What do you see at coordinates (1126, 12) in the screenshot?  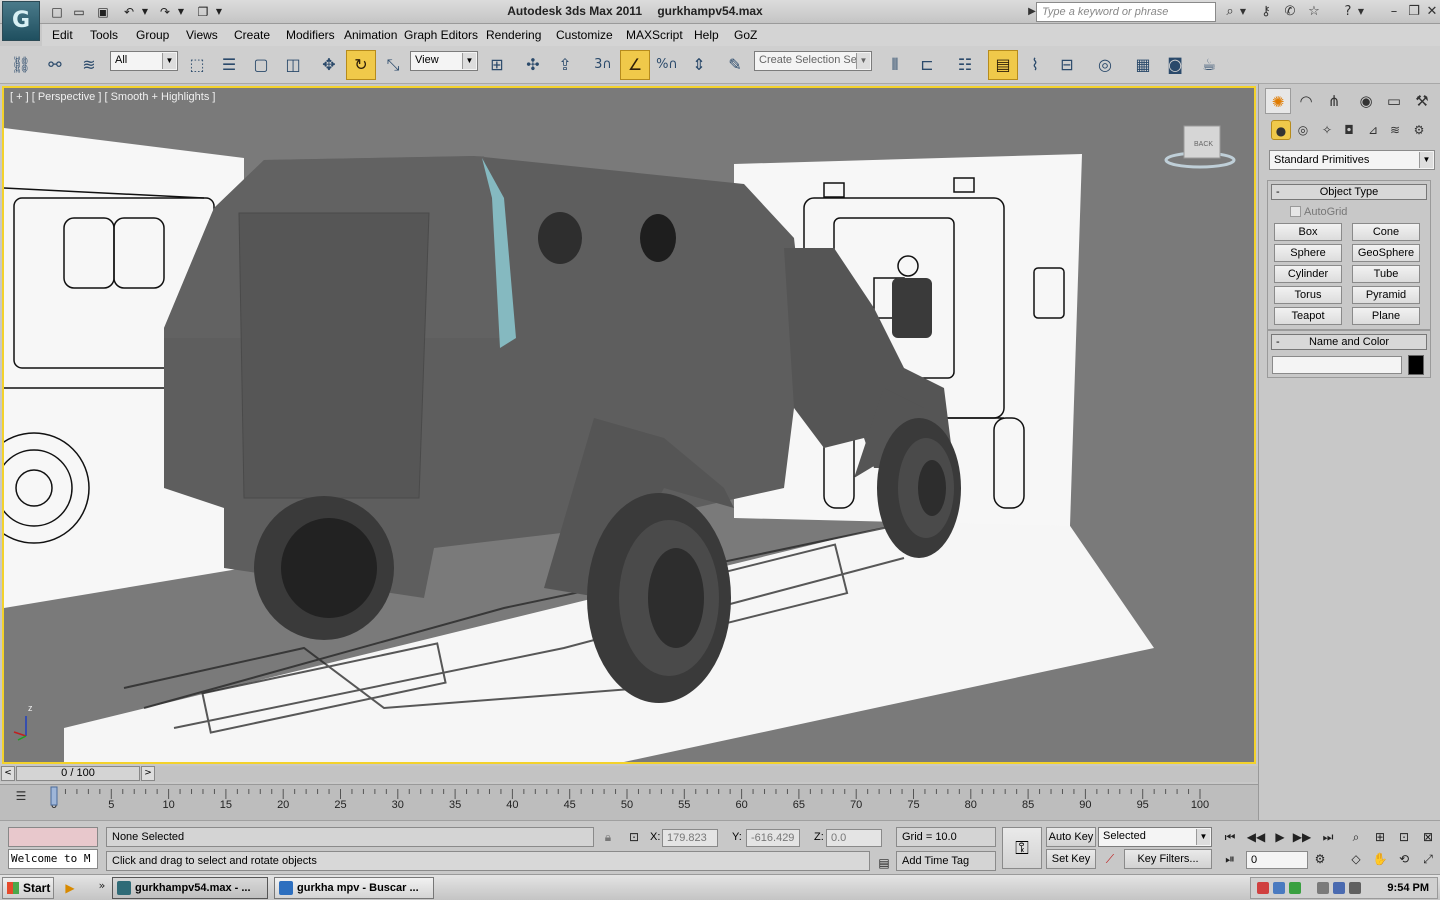 I see `infocenter-search-input: Type a keyword or phrase` at bounding box center [1126, 12].